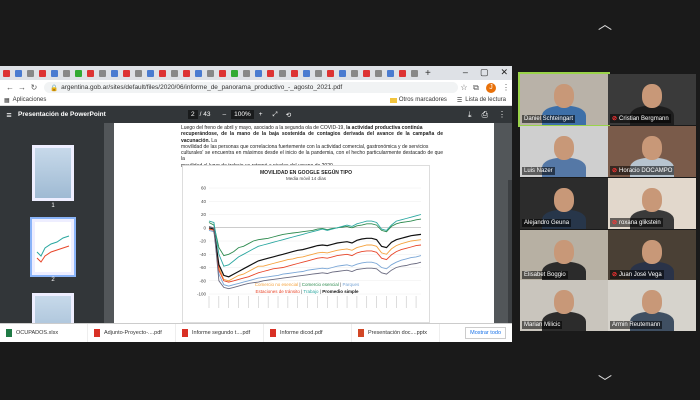  What do you see at coordinates (476, 88) in the screenshot?
I see `extensions-icon: ⧉` at bounding box center [476, 88].